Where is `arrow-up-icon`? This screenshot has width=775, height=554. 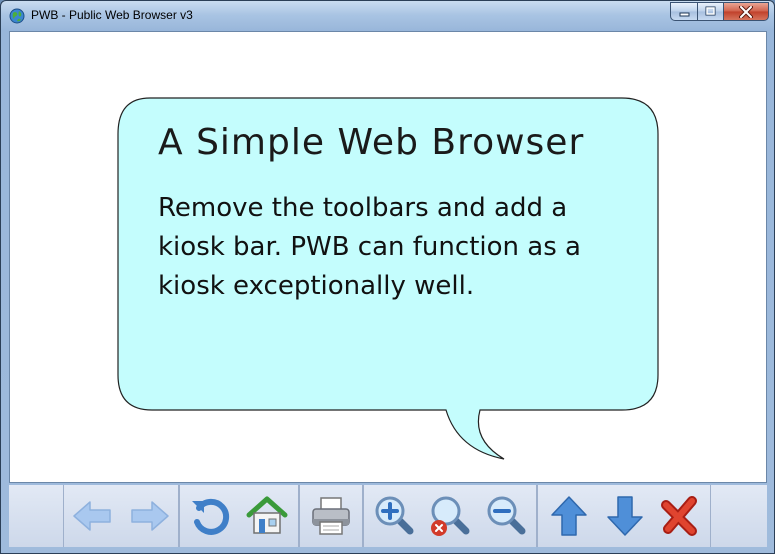 arrow-up-icon is located at coordinates (569, 516).